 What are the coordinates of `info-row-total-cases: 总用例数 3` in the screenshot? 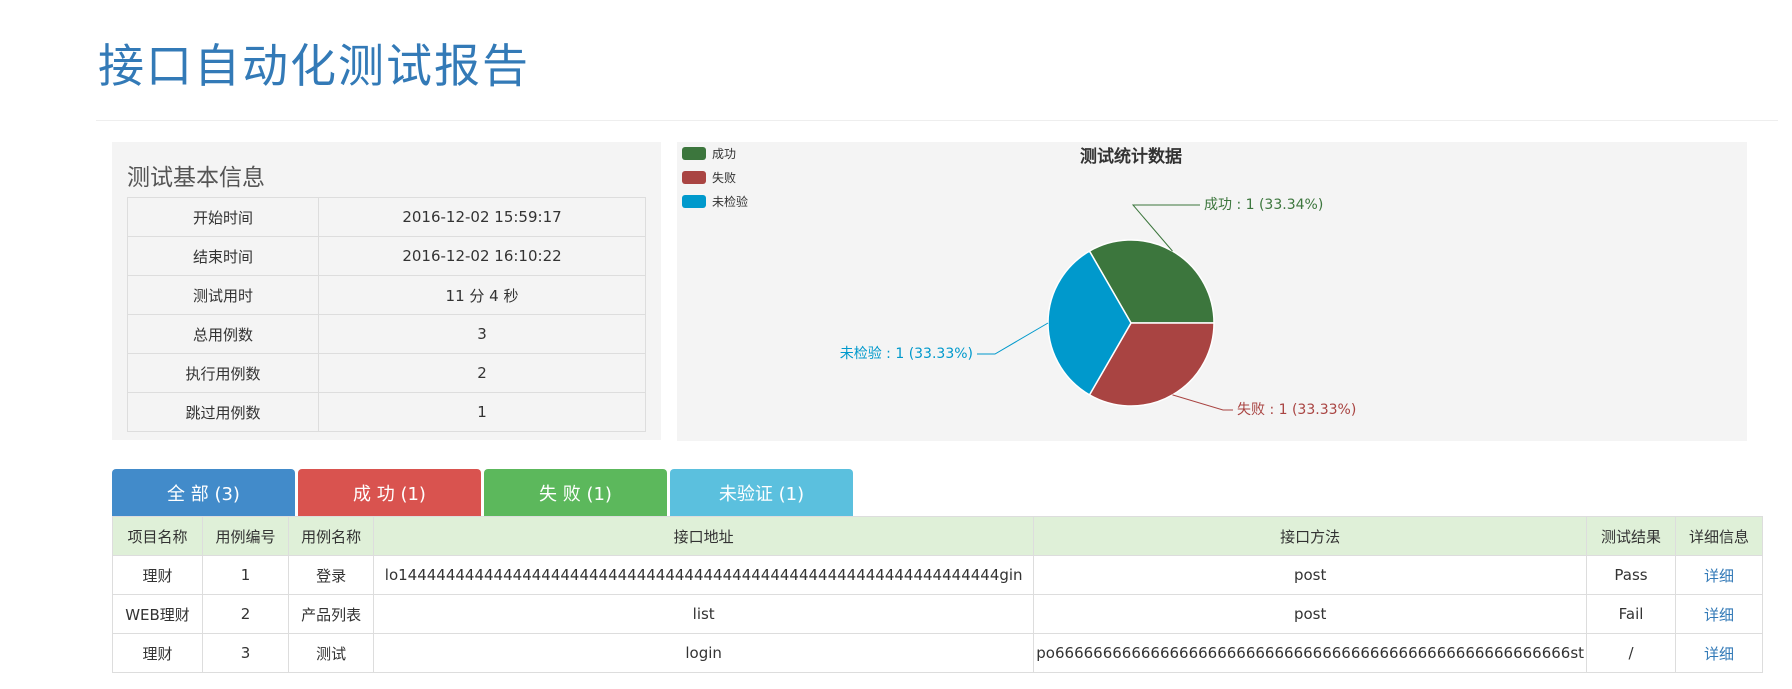 It's located at (386, 334).